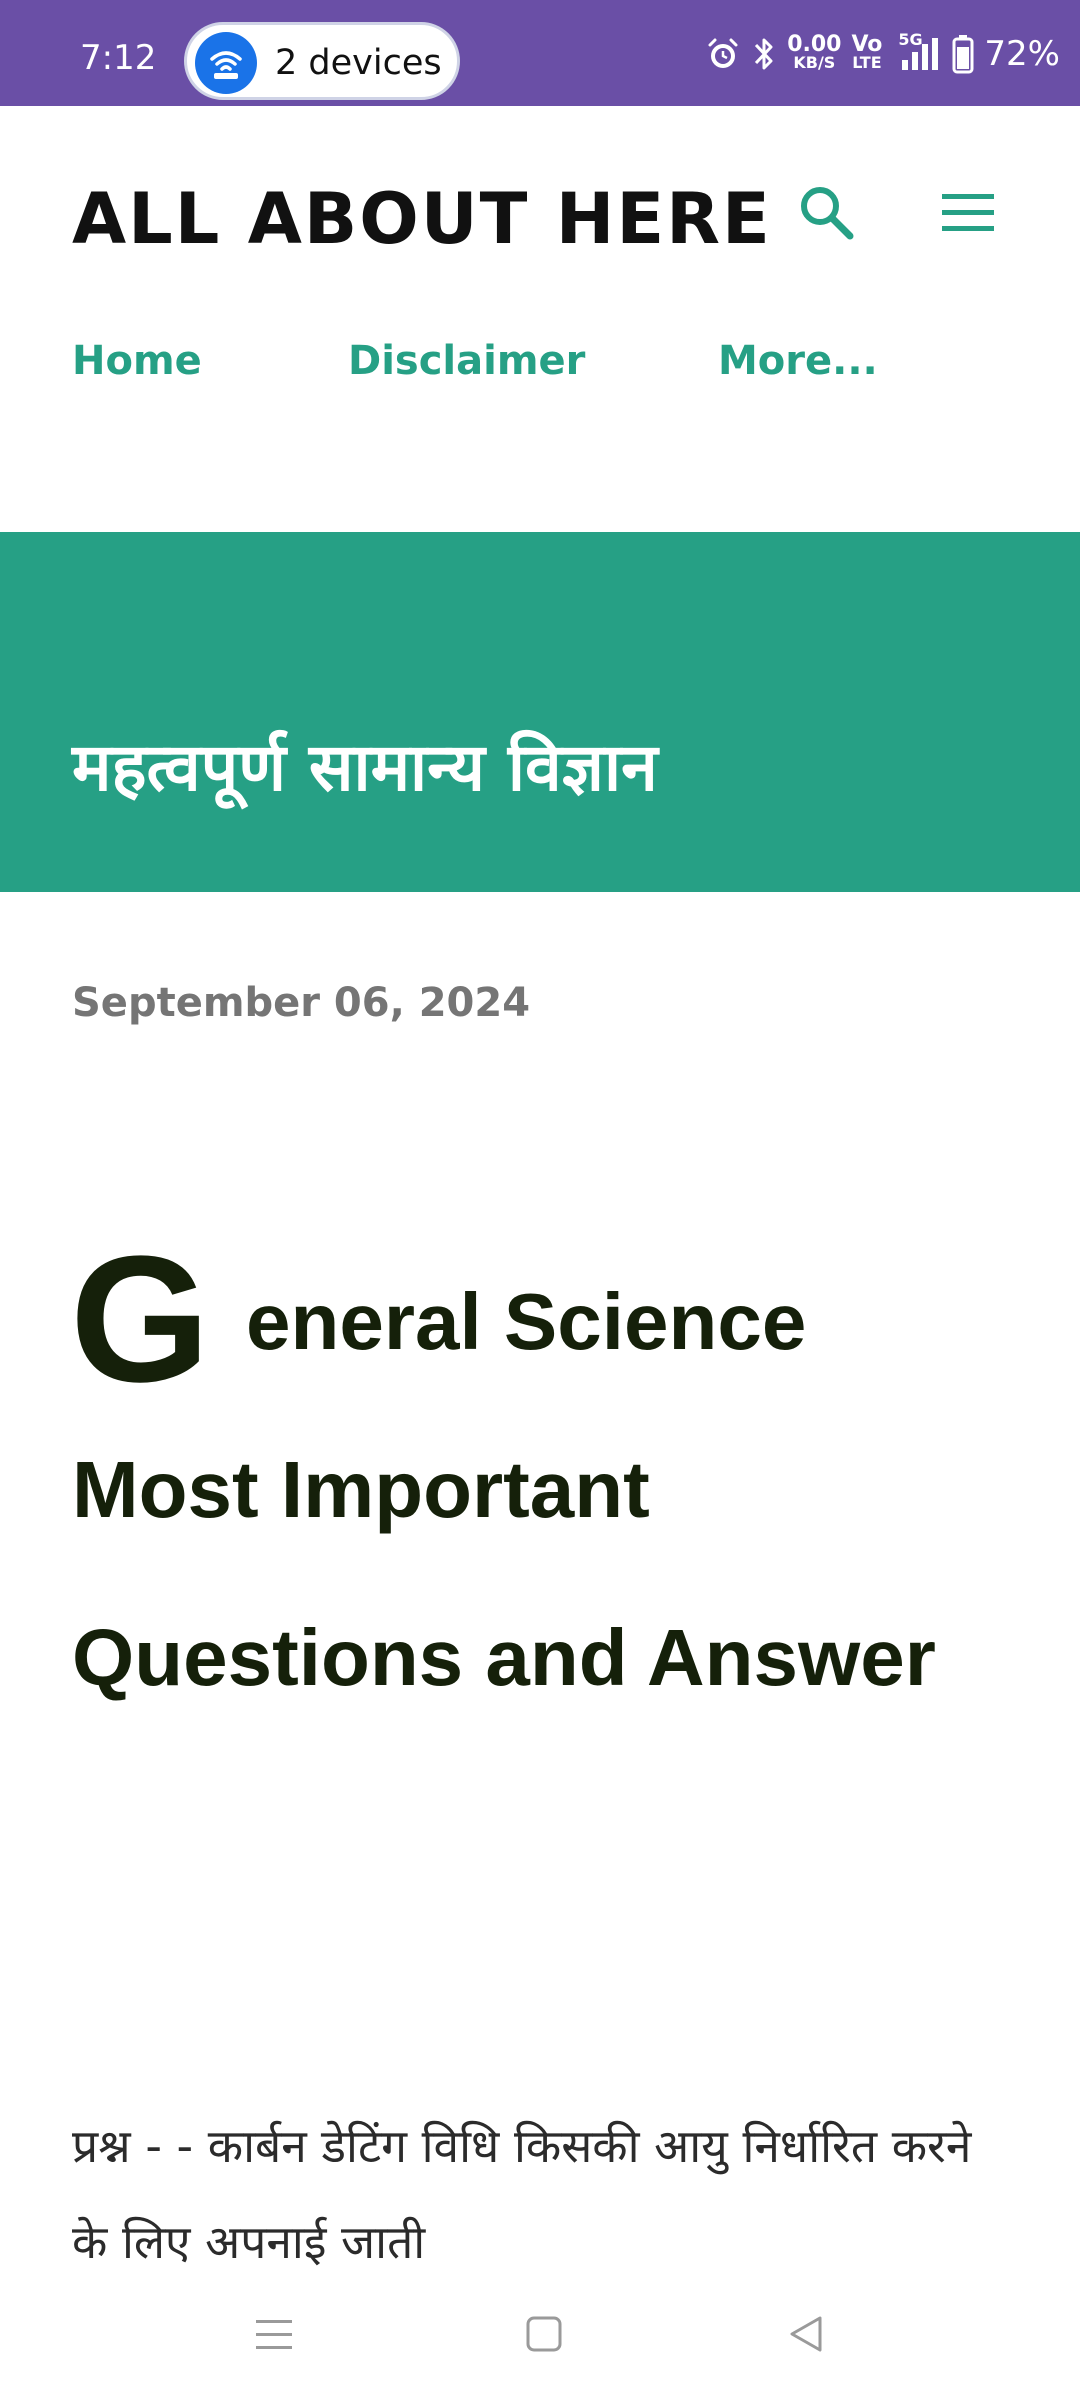 This screenshot has width=1080, height=2400. What do you see at coordinates (140, 1319) in the screenshot?
I see `heading-dropcap: G` at bounding box center [140, 1319].